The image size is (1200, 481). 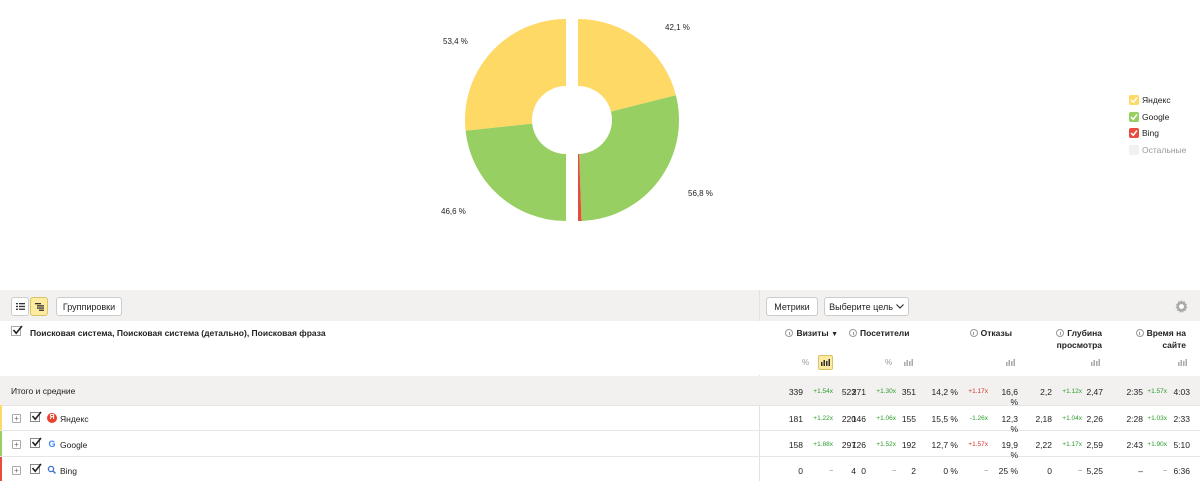 I want to click on list-icon, so click(x=20, y=306).